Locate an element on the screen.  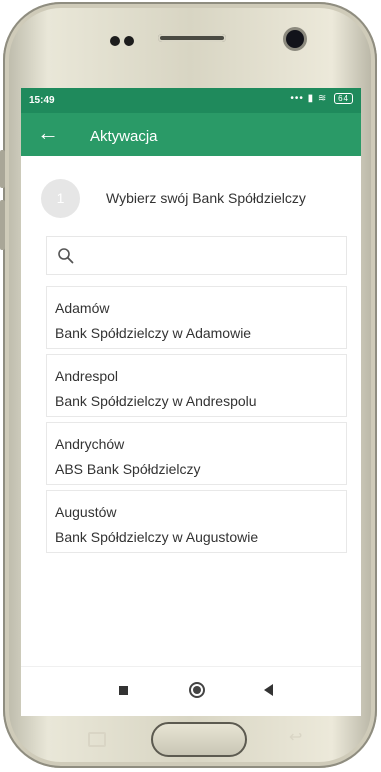
list-item: Andrespol Bank Spółdzielczy w Andrespolu is located at coordinates (196, 385).